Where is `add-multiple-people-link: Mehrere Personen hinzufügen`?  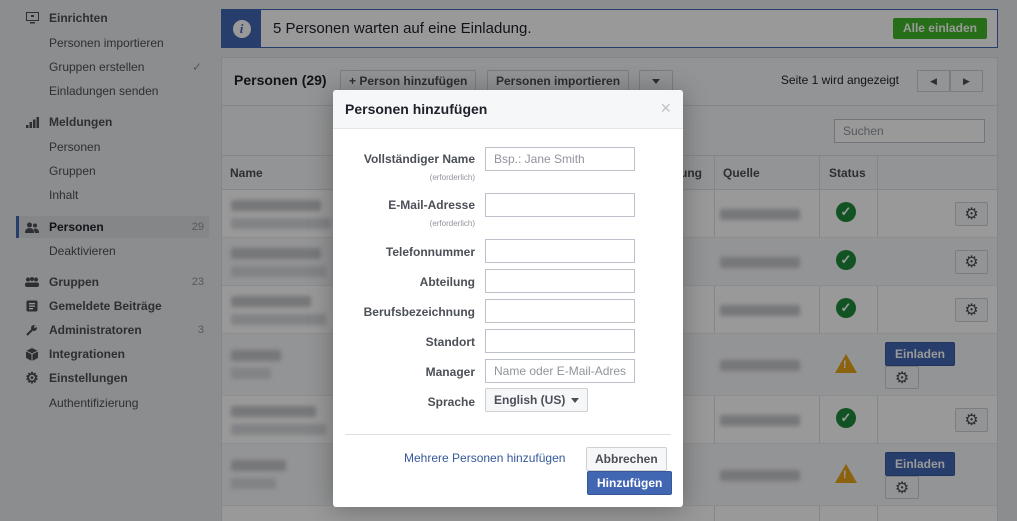 add-multiple-people-link: Mehrere Personen hinzufügen is located at coordinates (484, 458).